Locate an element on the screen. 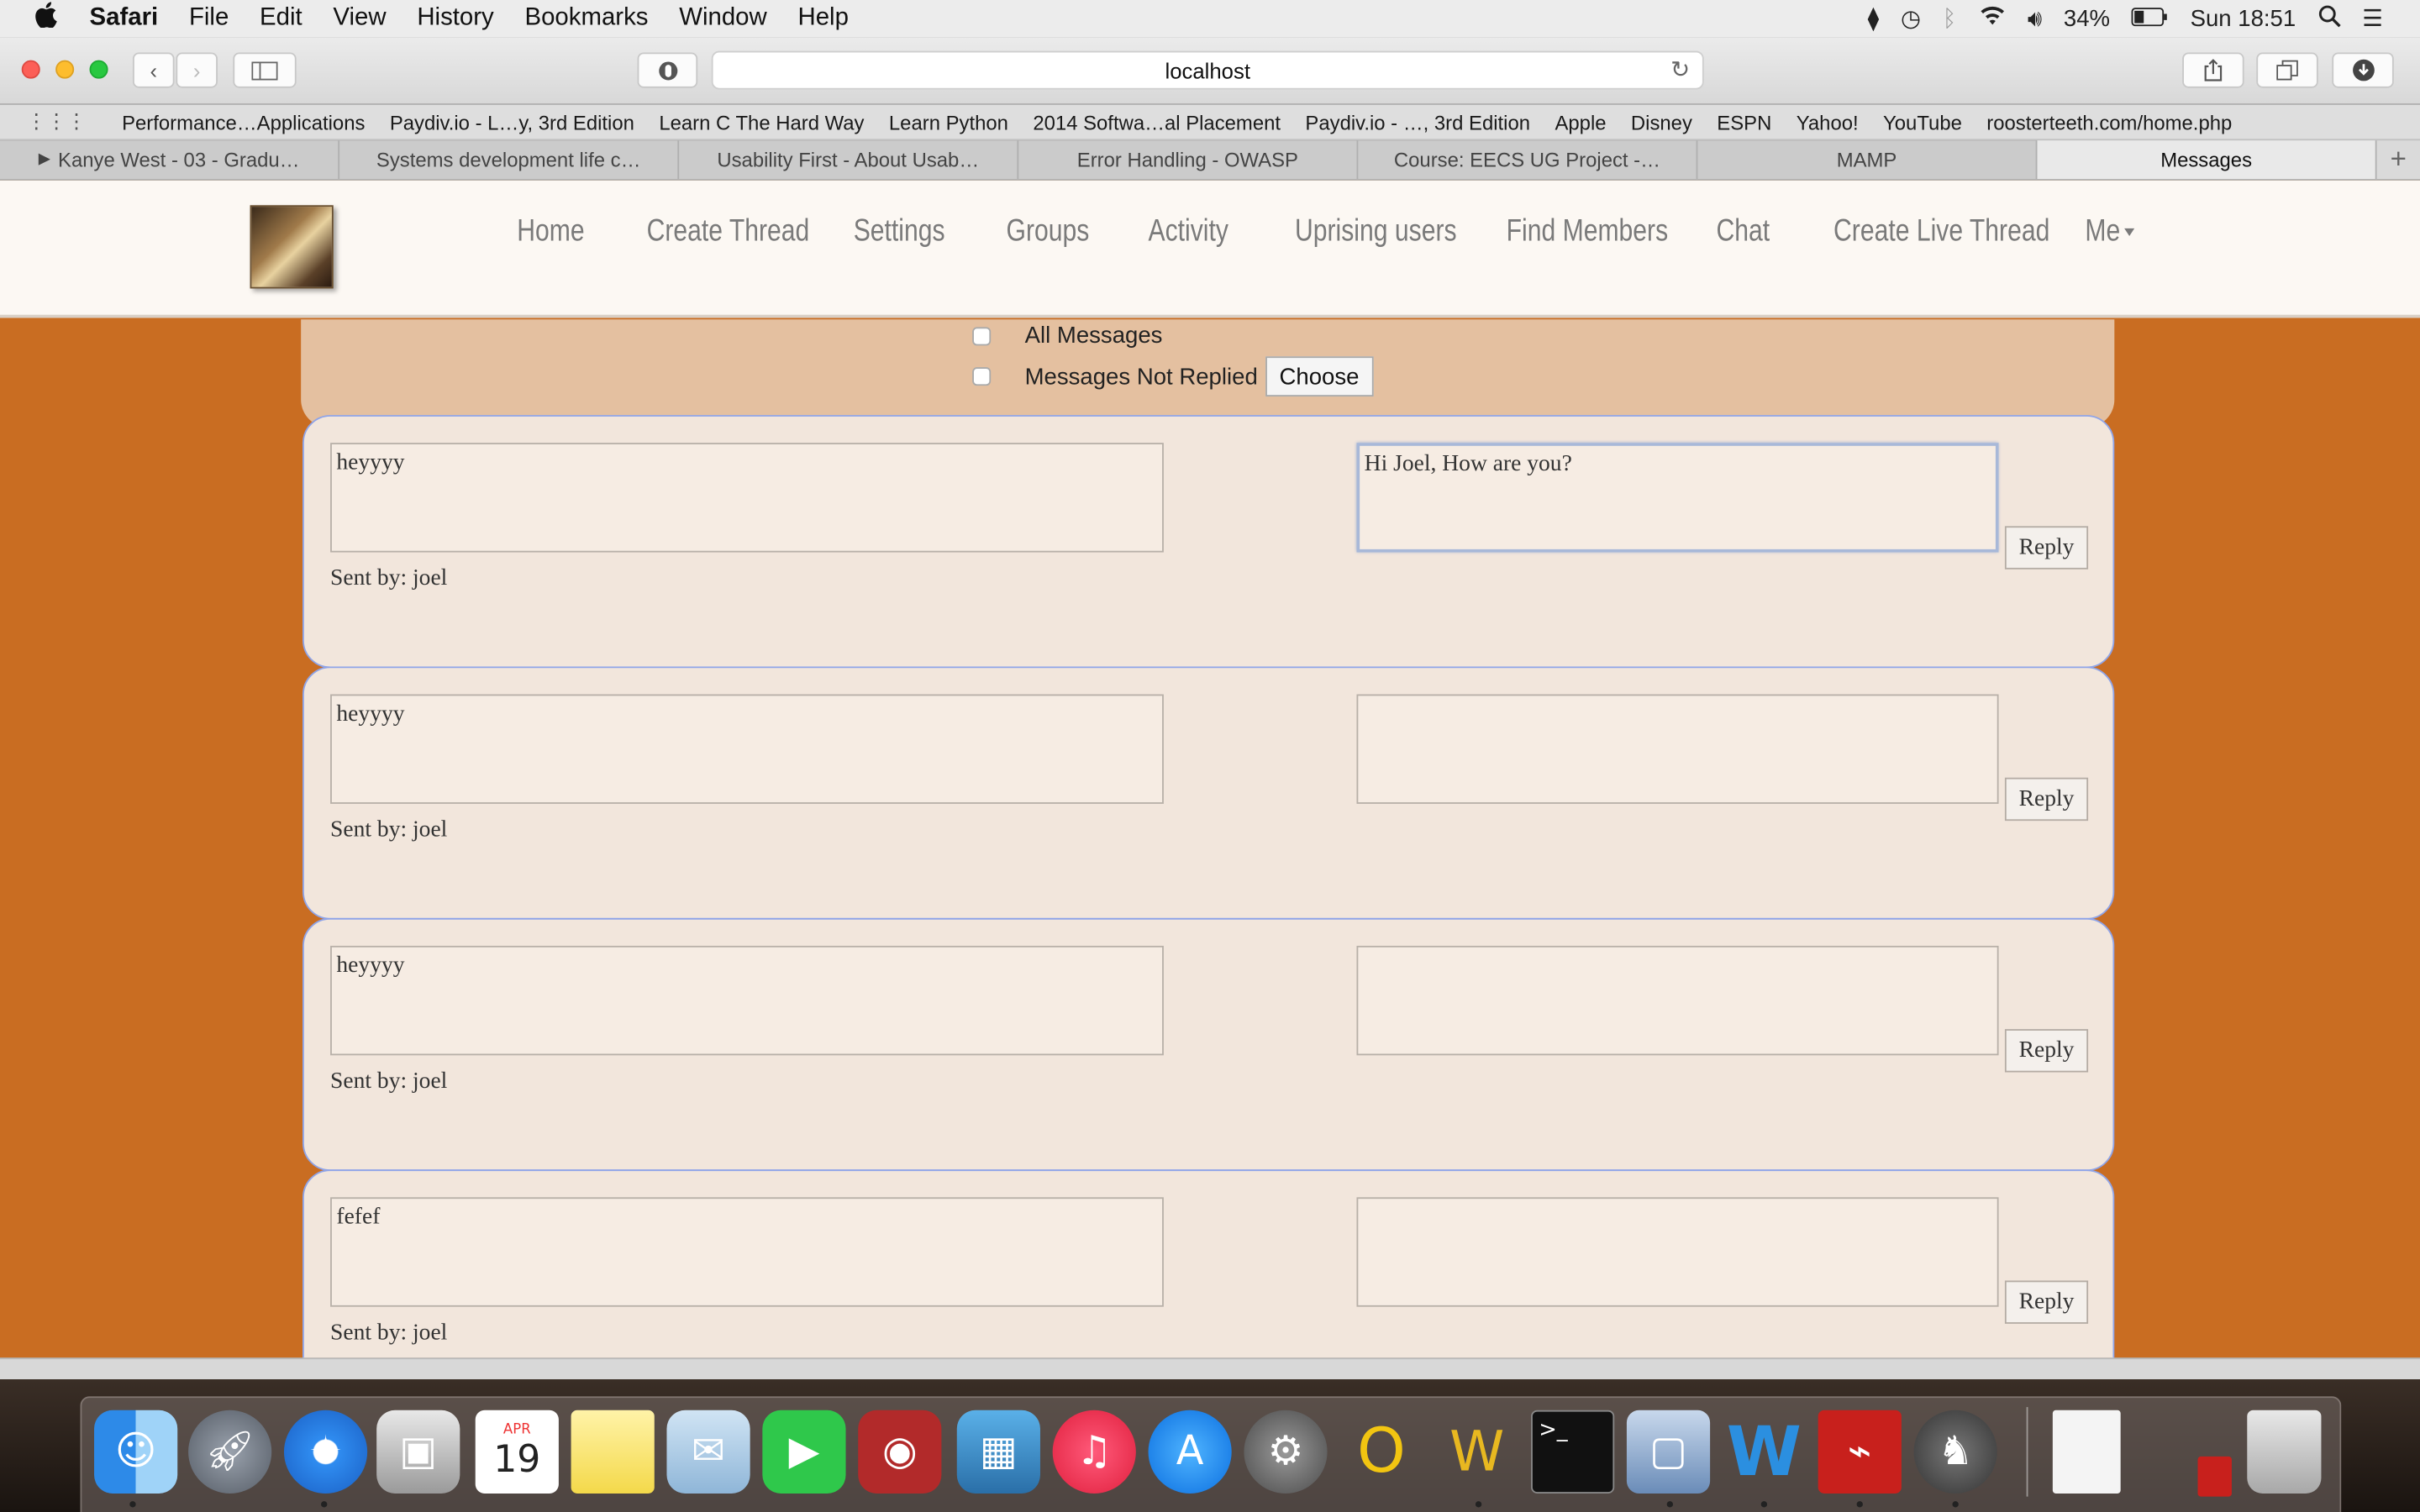 This screenshot has height=1512, width=2420. menu-bookmarks: Bookmarks is located at coordinates (586, 19).